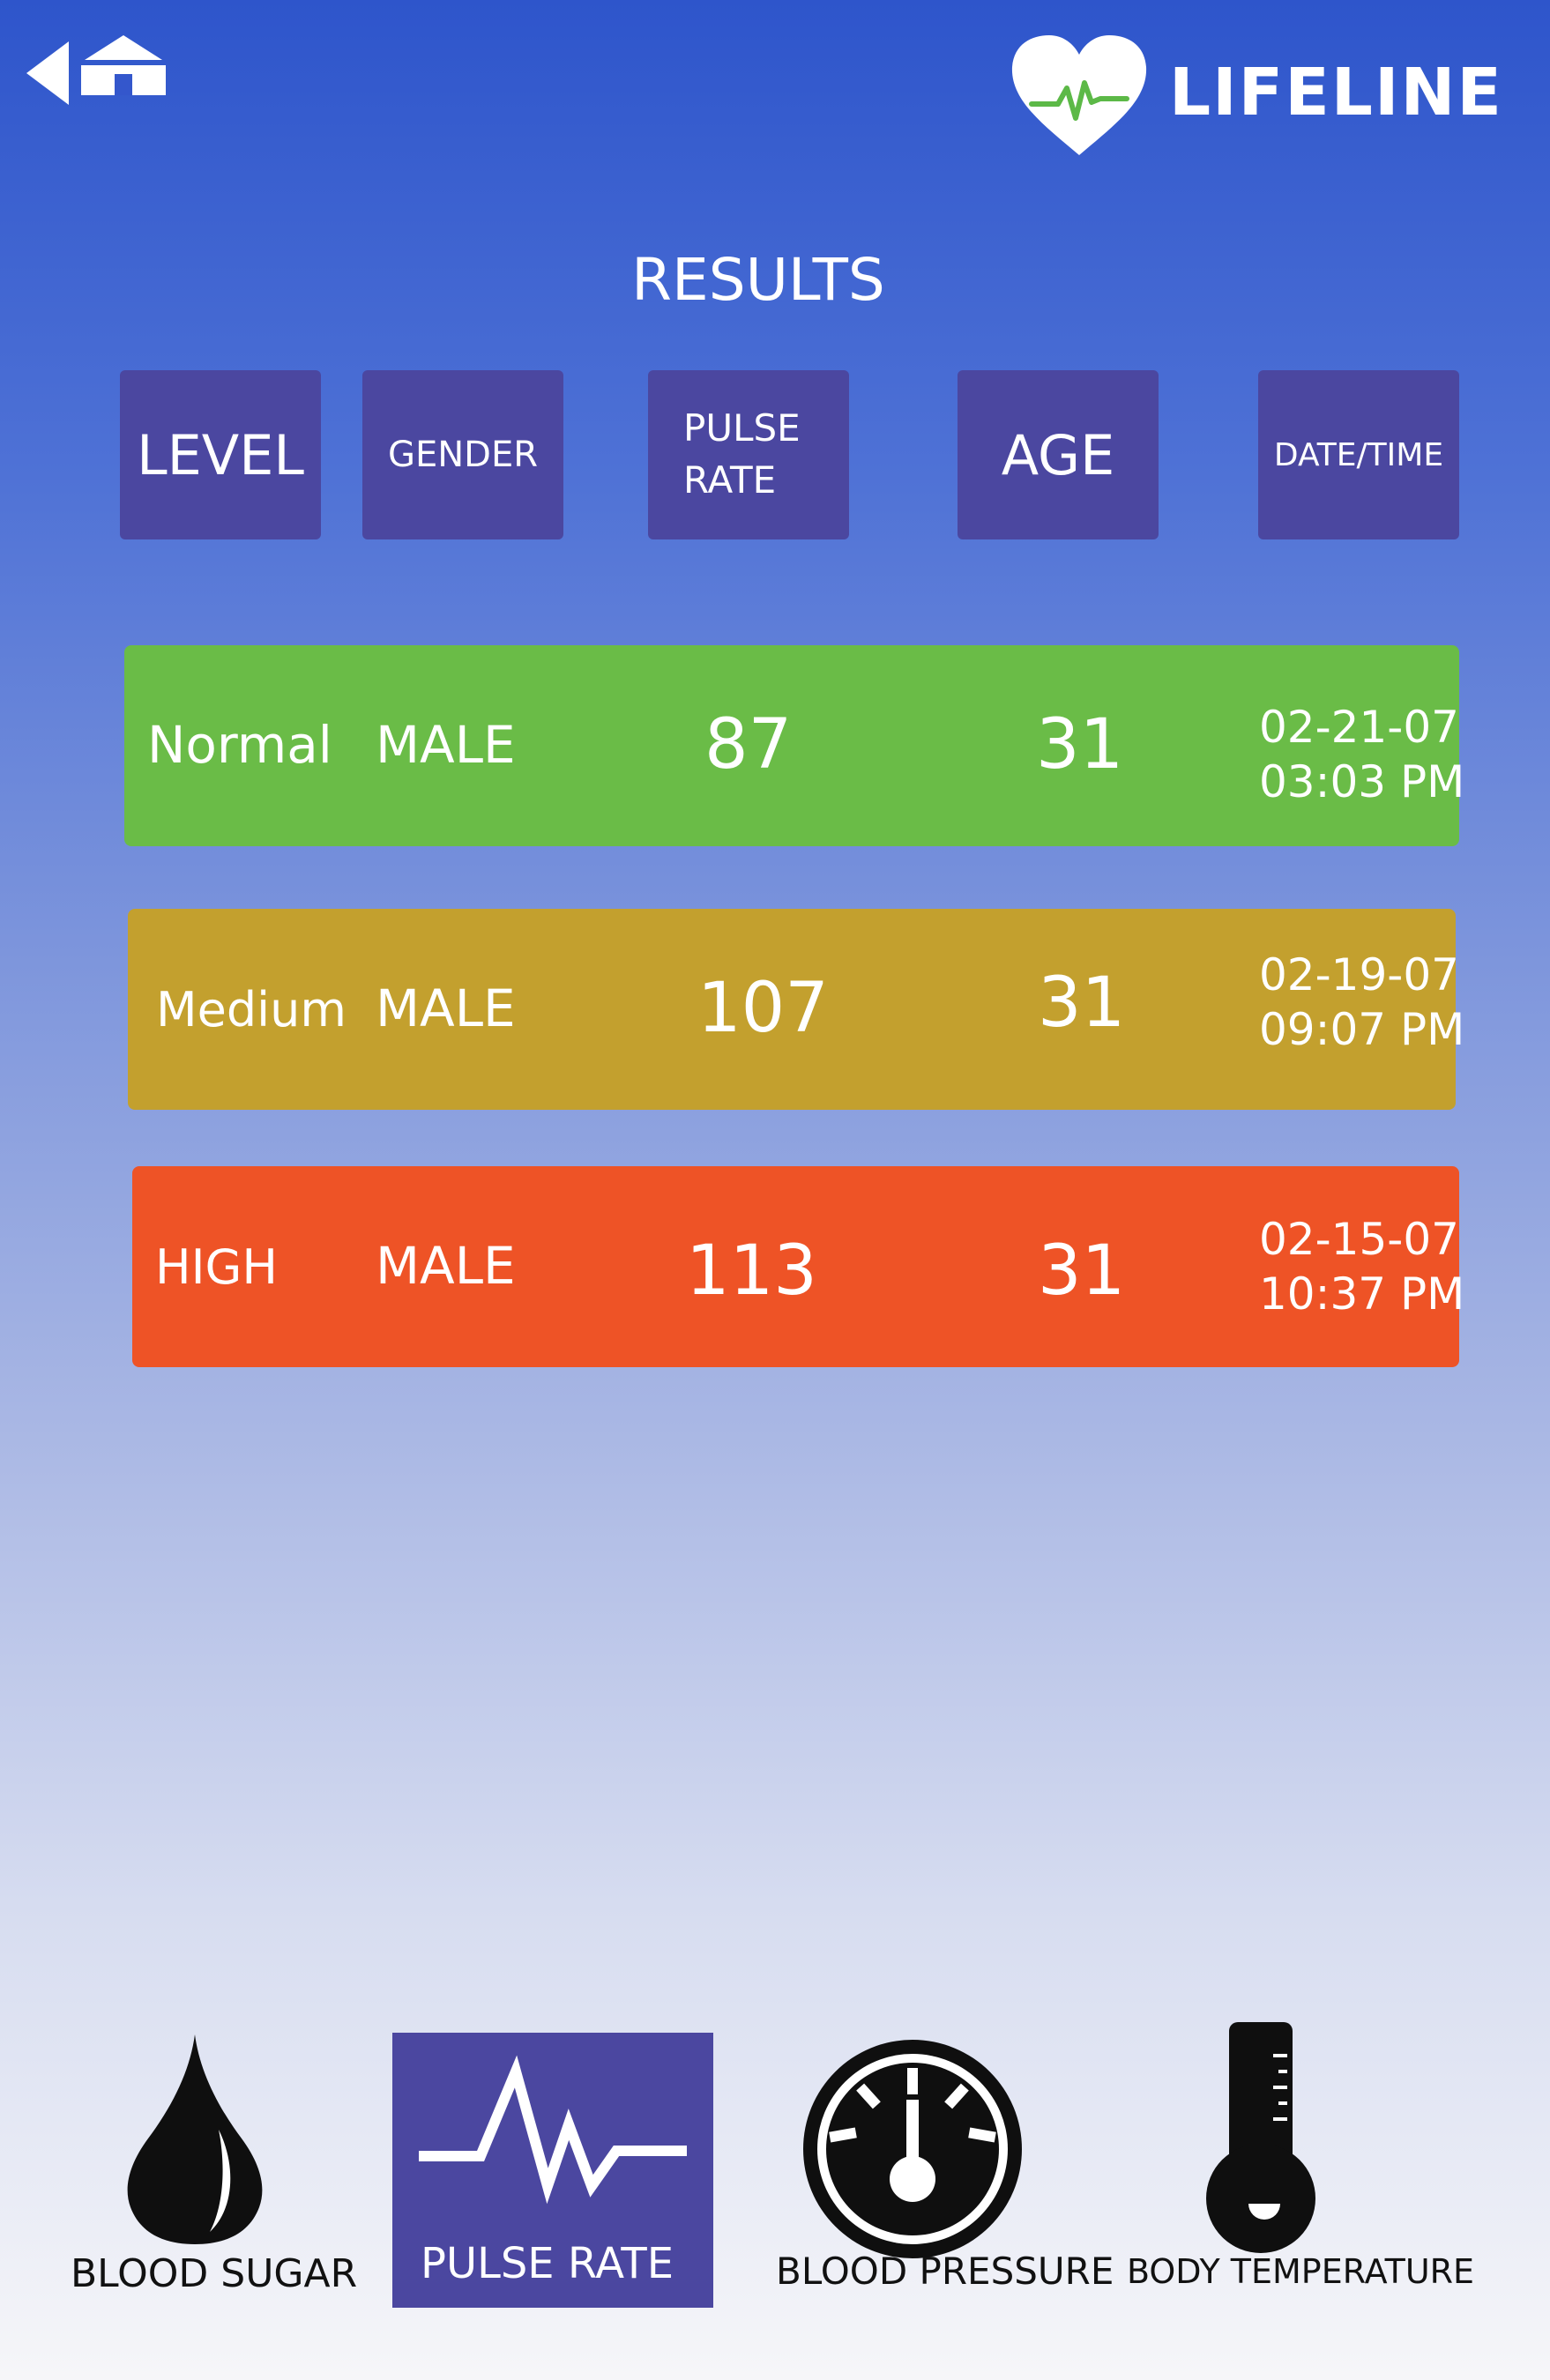 This screenshot has height=2380, width=1550. What do you see at coordinates (1359, 454) in the screenshot?
I see `column-header-date-time: DATE/TIME` at bounding box center [1359, 454].